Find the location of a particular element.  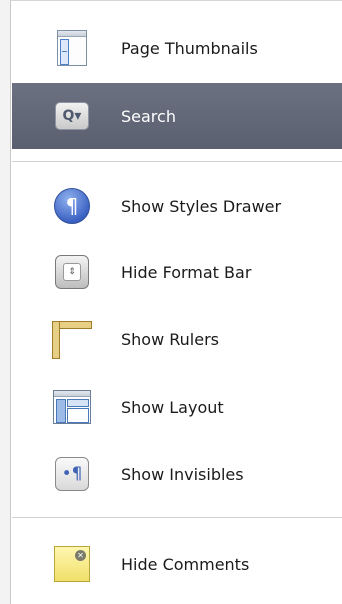

menu-item-label: Show Layout is located at coordinates (172, 407).